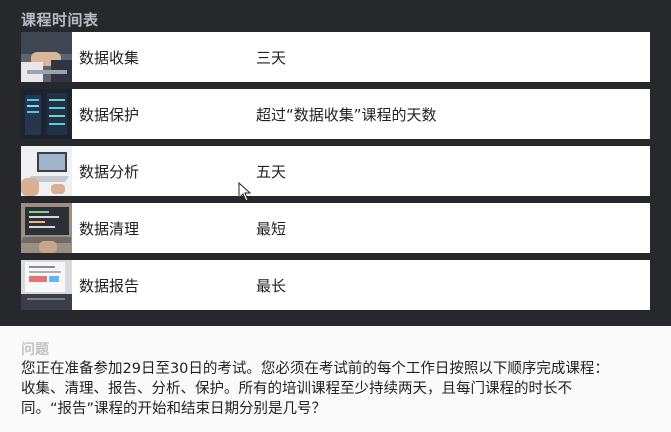 Image resolution: width=671 pixels, height=432 pixels. What do you see at coordinates (174, 409) in the screenshot?
I see `question-line: 同。“报告”课程的开始和结束日期分别是几号？` at bounding box center [174, 409].